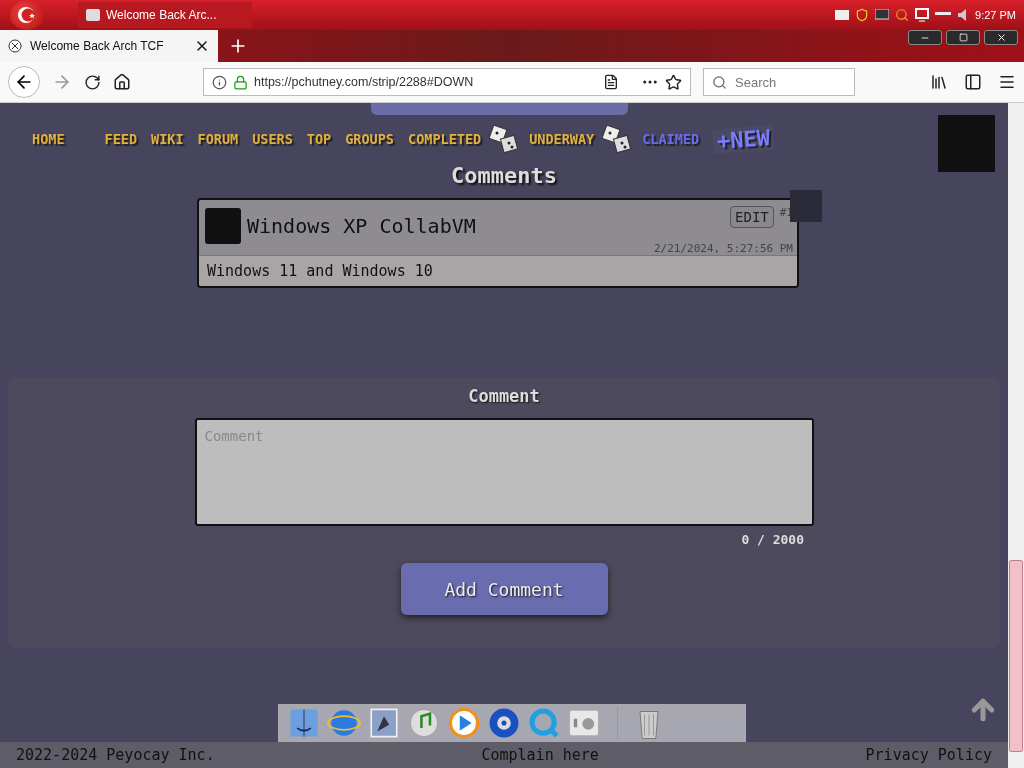 The width and height of the screenshot is (1024, 768). I want to click on browser-tab: Welcome Back Arch TCF, so click(109, 46).